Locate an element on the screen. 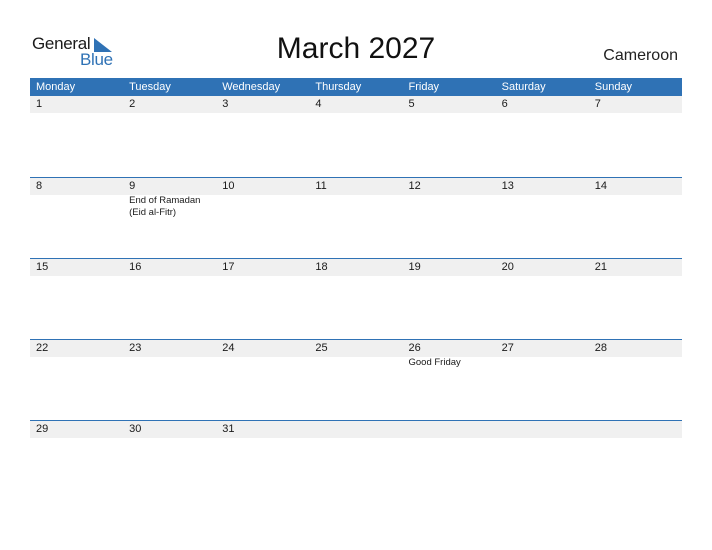 This screenshot has height=550, width=712. day-number: 19 is located at coordinates (414, 267).